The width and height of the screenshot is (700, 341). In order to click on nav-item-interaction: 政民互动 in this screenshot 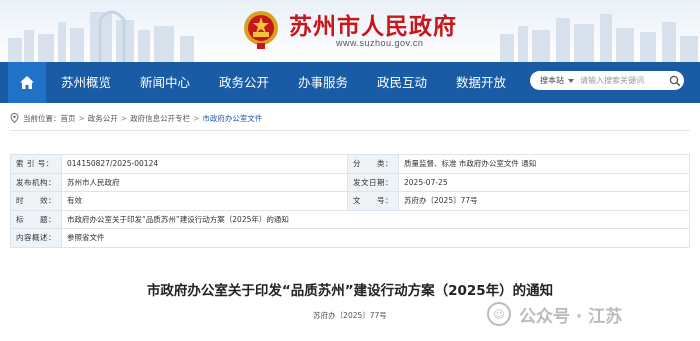, I will do `click(402, 82)`.